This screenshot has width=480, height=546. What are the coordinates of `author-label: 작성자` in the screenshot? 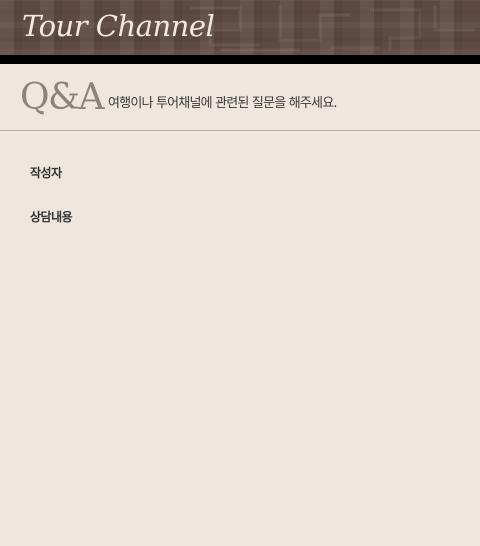 It's located at (46, 173).